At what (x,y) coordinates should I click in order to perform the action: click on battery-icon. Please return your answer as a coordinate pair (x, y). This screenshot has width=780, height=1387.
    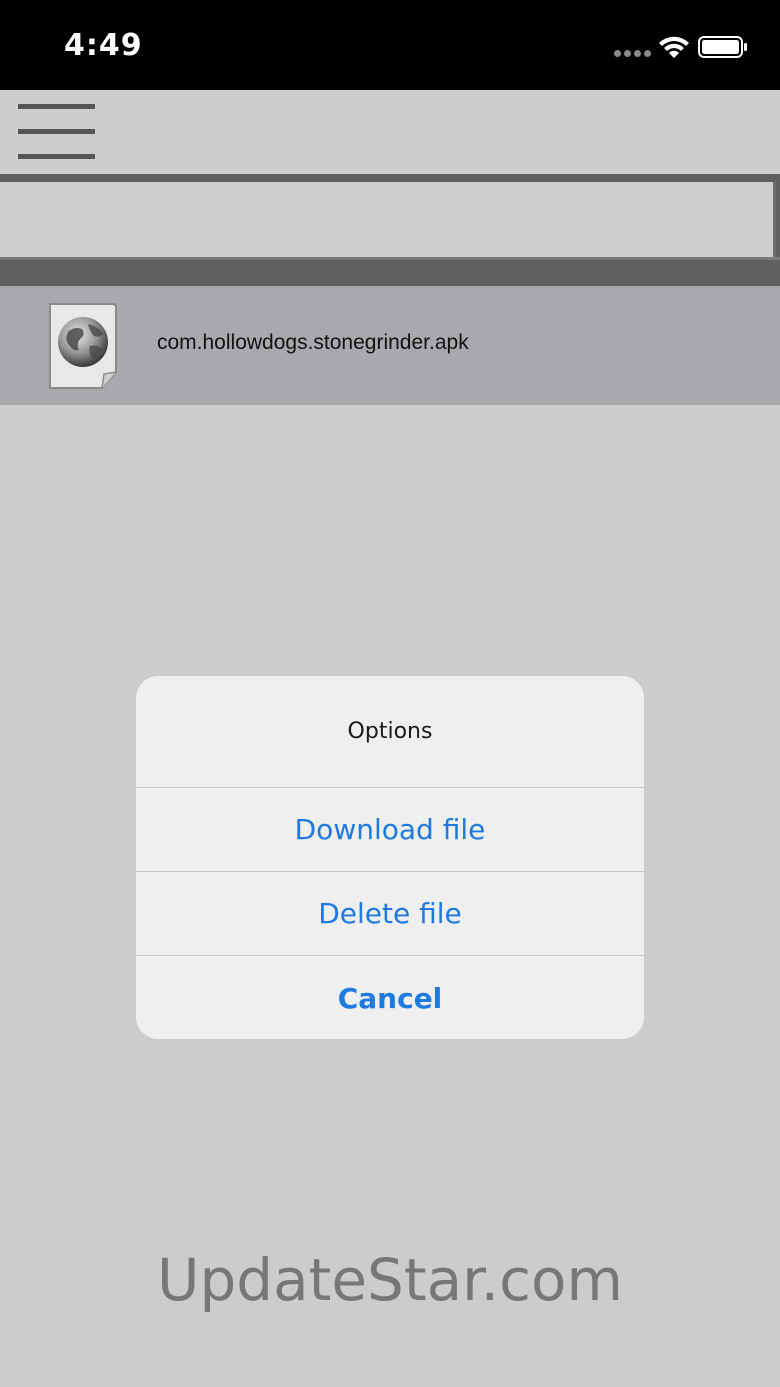
    Looking at the image, I should click on (722, 47).